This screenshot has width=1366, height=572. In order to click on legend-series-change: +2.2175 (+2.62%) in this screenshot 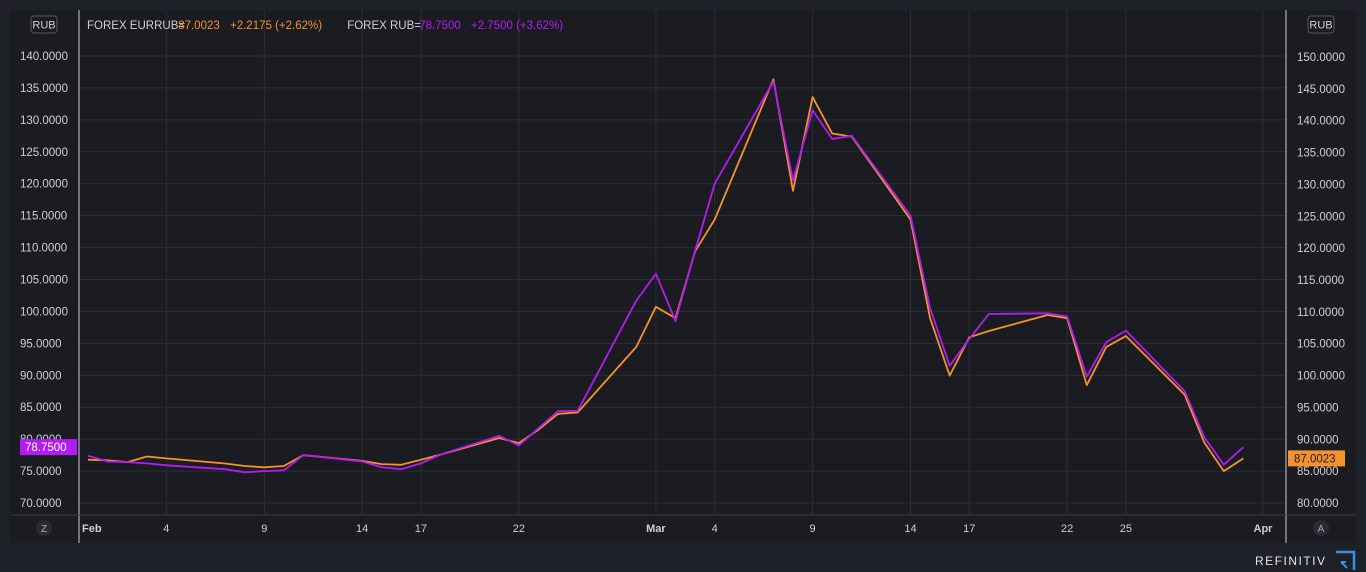, I will do `click(276, 26)`.